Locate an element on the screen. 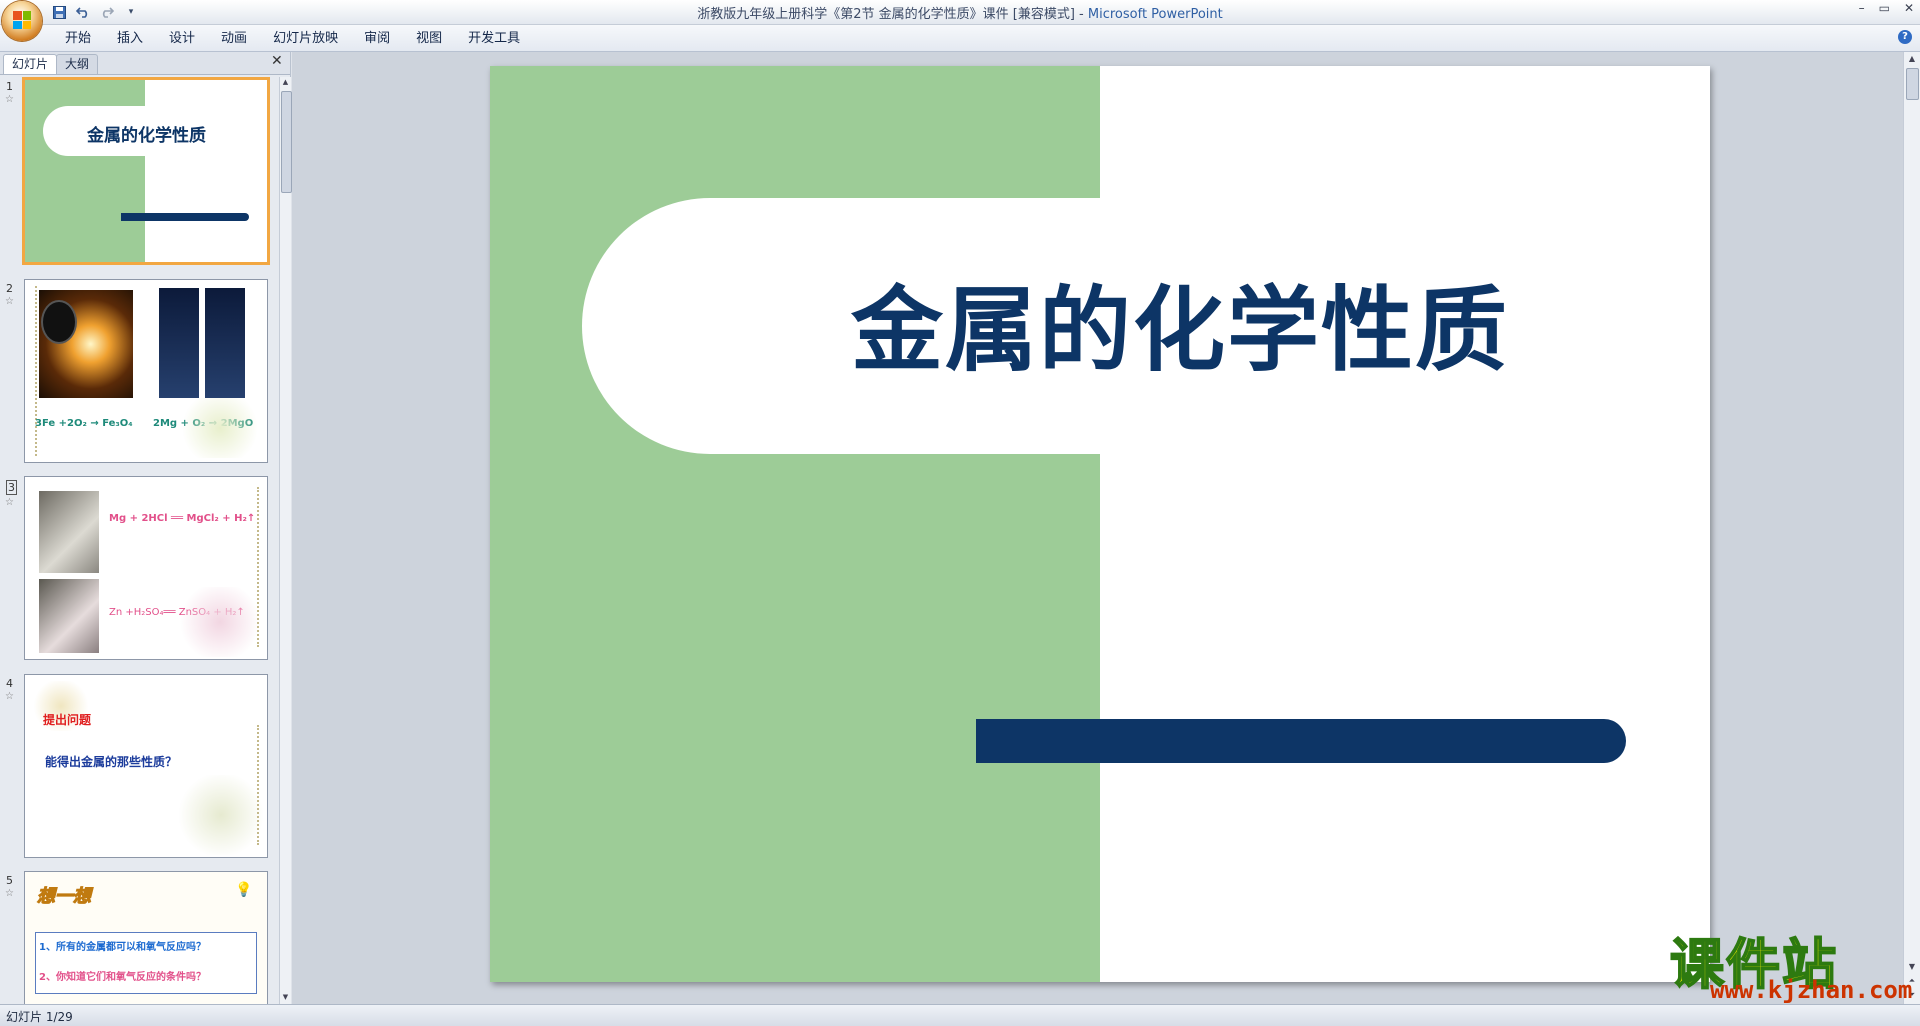  thumb-equation-1: Mg + 2HCl ══ MgCl₂ + H₂↑ is located at coordinates (182, 518).